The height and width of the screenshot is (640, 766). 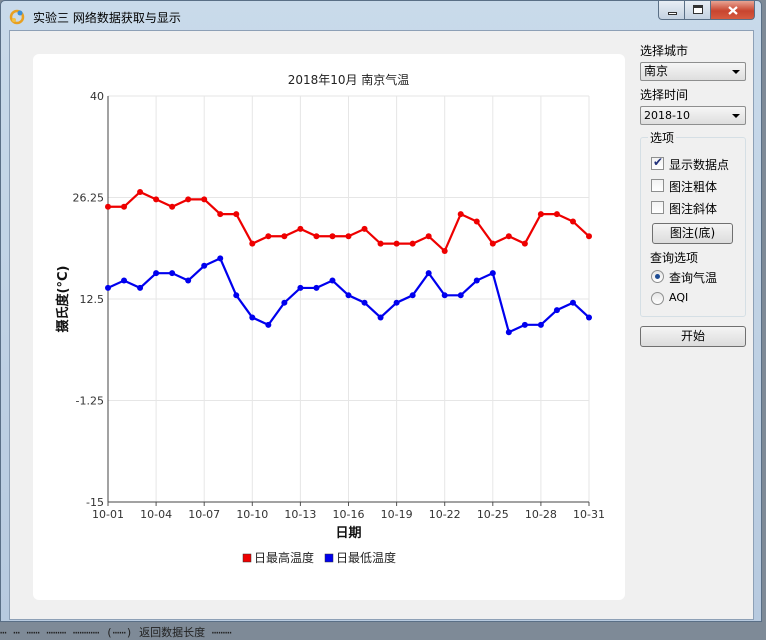 I want to click on legend-position-button: 图注(底), so click(x=692, y=233).